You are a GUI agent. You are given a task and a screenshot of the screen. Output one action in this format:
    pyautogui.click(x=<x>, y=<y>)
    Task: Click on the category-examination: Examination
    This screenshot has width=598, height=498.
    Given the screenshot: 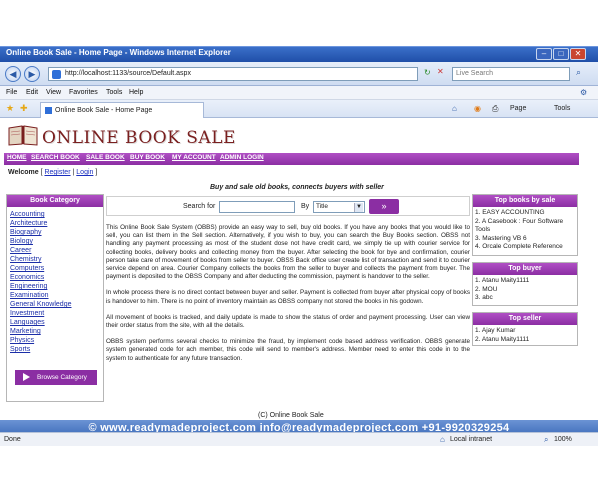 What is the action you would take?
    pyautogui.click(x=55, y=295)
    